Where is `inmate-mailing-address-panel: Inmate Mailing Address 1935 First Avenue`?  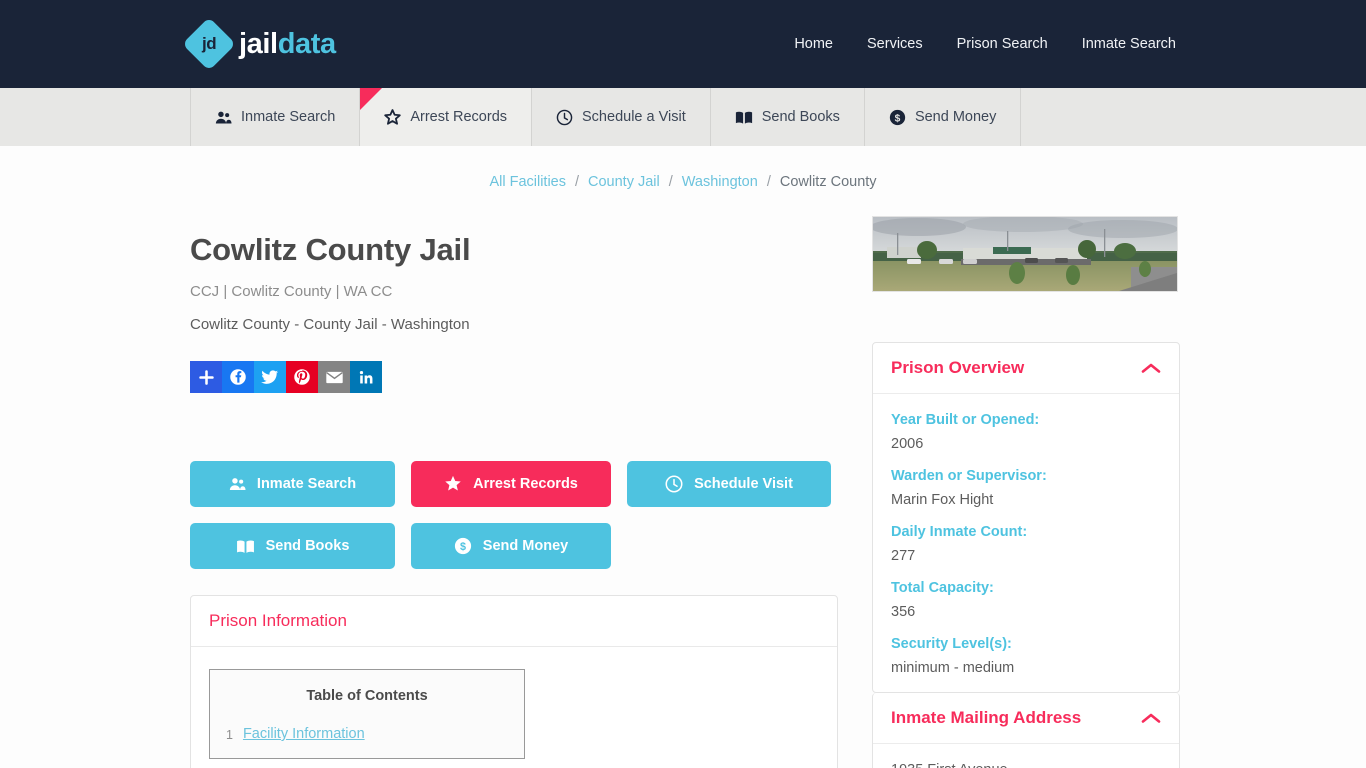
inmate-mailing-address-panel: Inmate Mailing Address 1935 First Avenue is located at coordinates (1026, 730).